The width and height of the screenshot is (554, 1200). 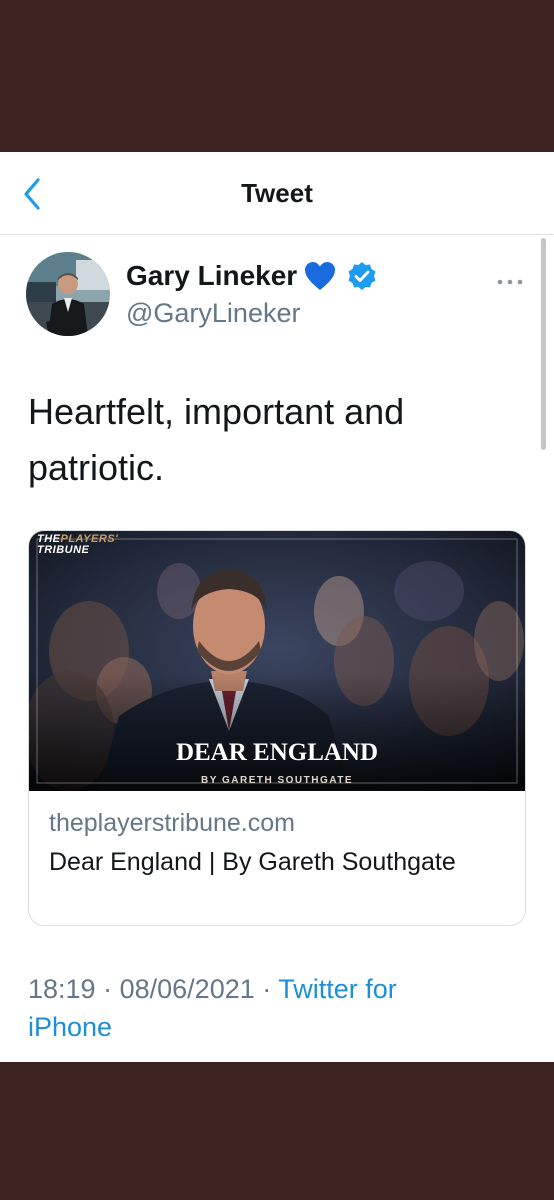 I want to click on more-options-button, so click(x=510, y=279).